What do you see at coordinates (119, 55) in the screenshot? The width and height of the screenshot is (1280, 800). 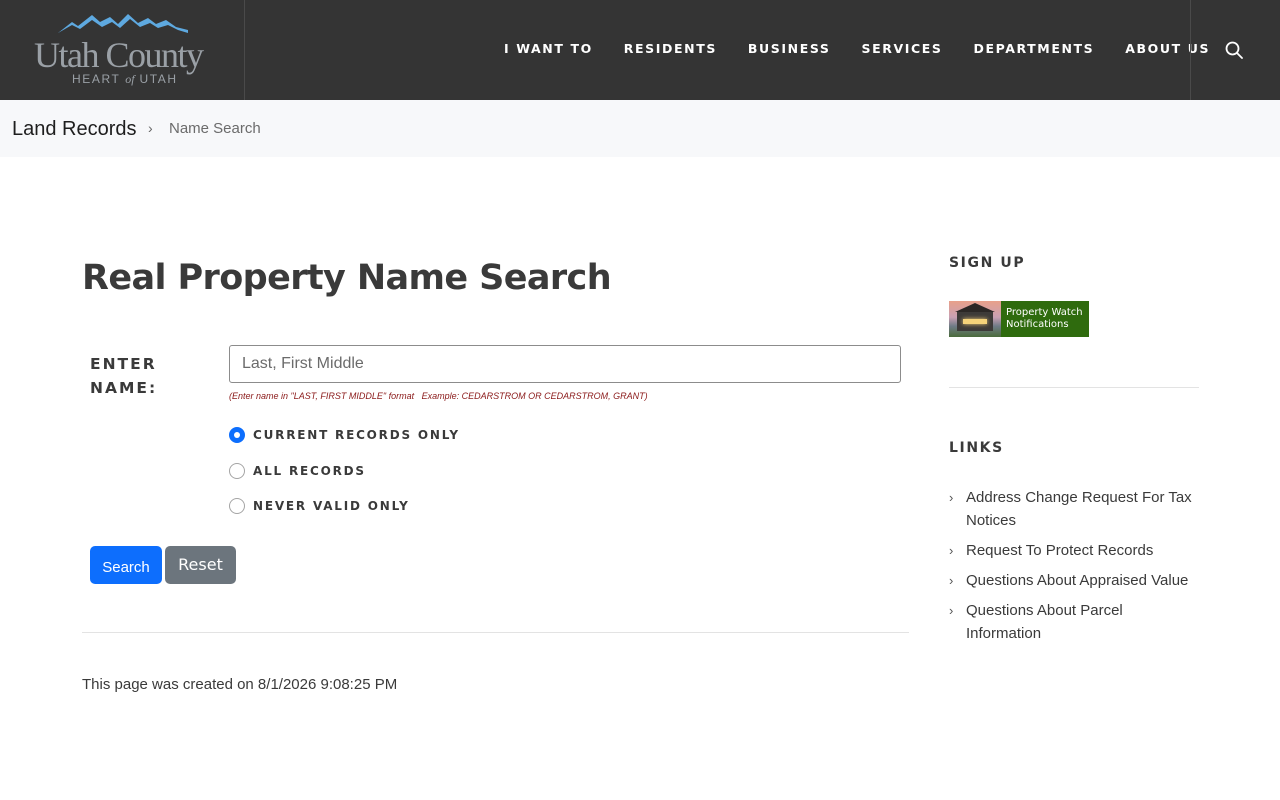 I see `logo-wordmark: Utah County` at bounding box center [119, 55].